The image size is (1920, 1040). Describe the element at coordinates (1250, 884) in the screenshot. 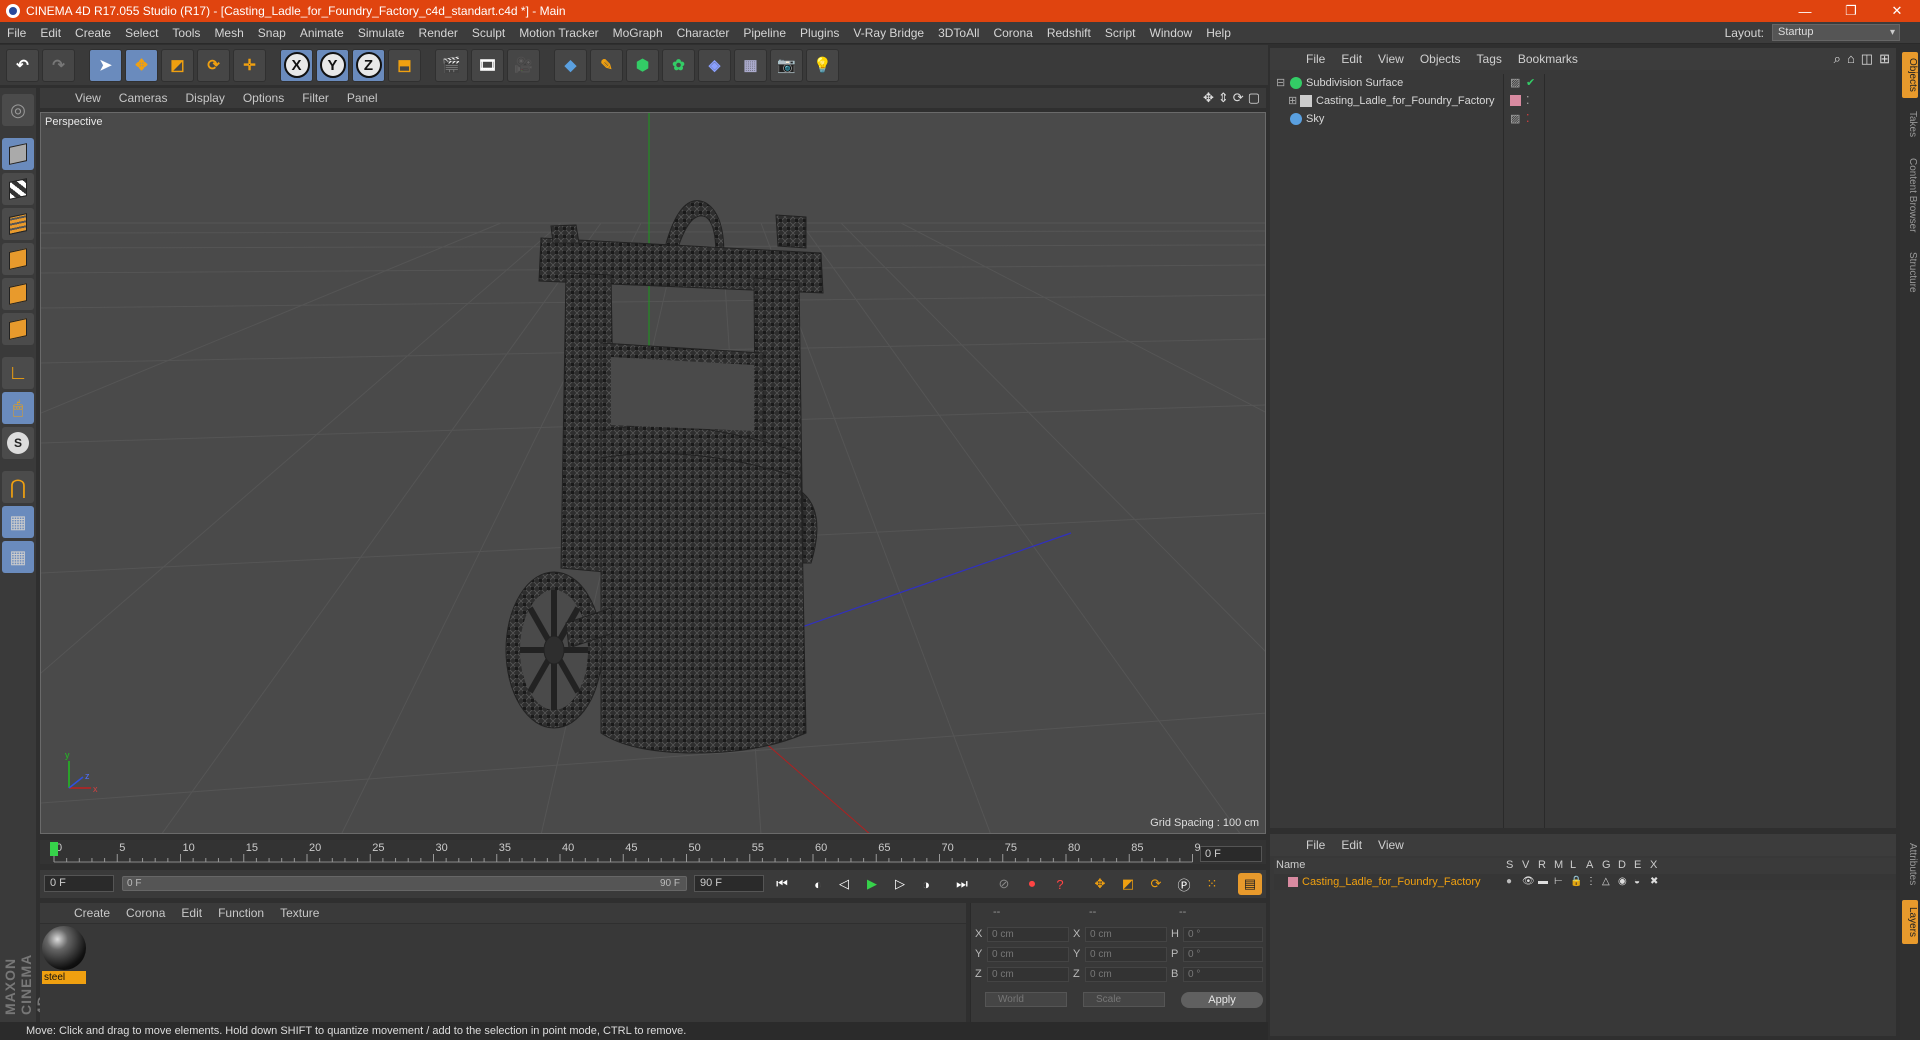

I see `timeline-window-button: ▤` at that location.